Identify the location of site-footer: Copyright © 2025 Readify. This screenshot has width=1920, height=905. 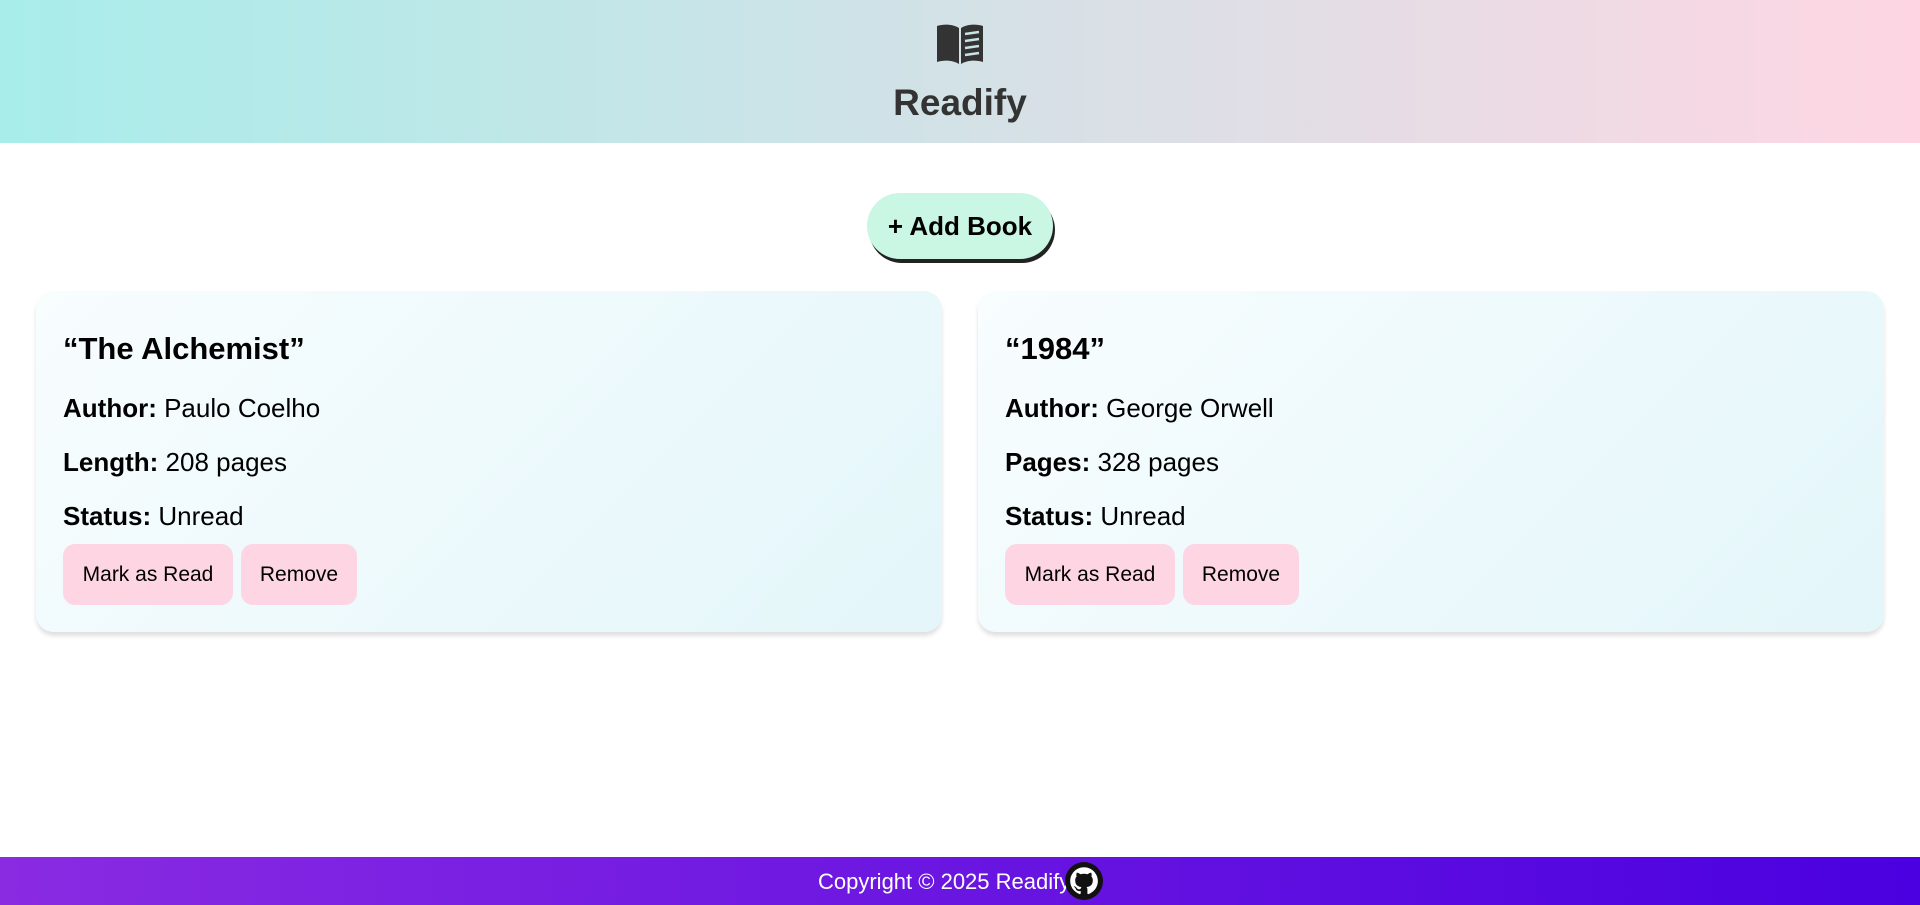
(960, 881).